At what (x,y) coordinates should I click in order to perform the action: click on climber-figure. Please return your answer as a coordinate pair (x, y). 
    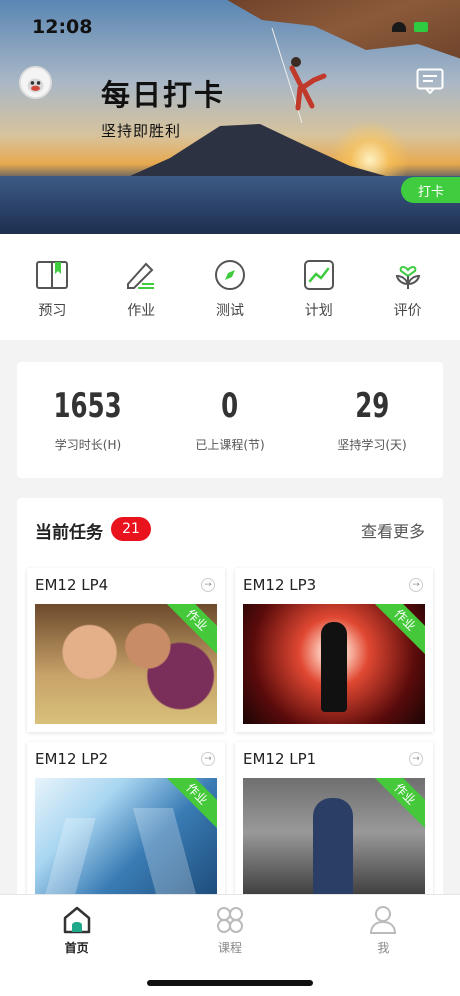
    Looking at the image, I should click on (299, 76).